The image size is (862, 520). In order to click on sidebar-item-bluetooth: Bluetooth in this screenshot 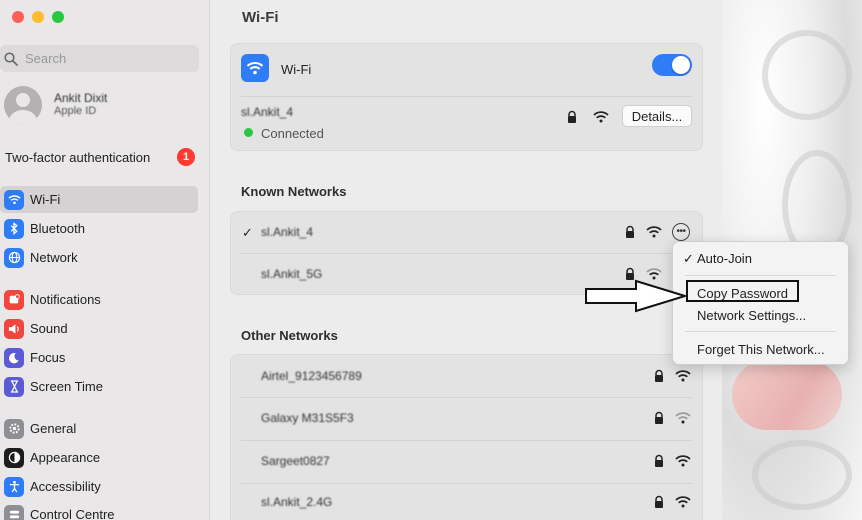, I will do `click(99, 228)`.